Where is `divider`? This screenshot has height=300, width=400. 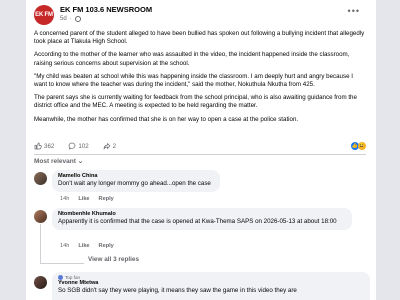 divider is located at coordinates (200, 154).